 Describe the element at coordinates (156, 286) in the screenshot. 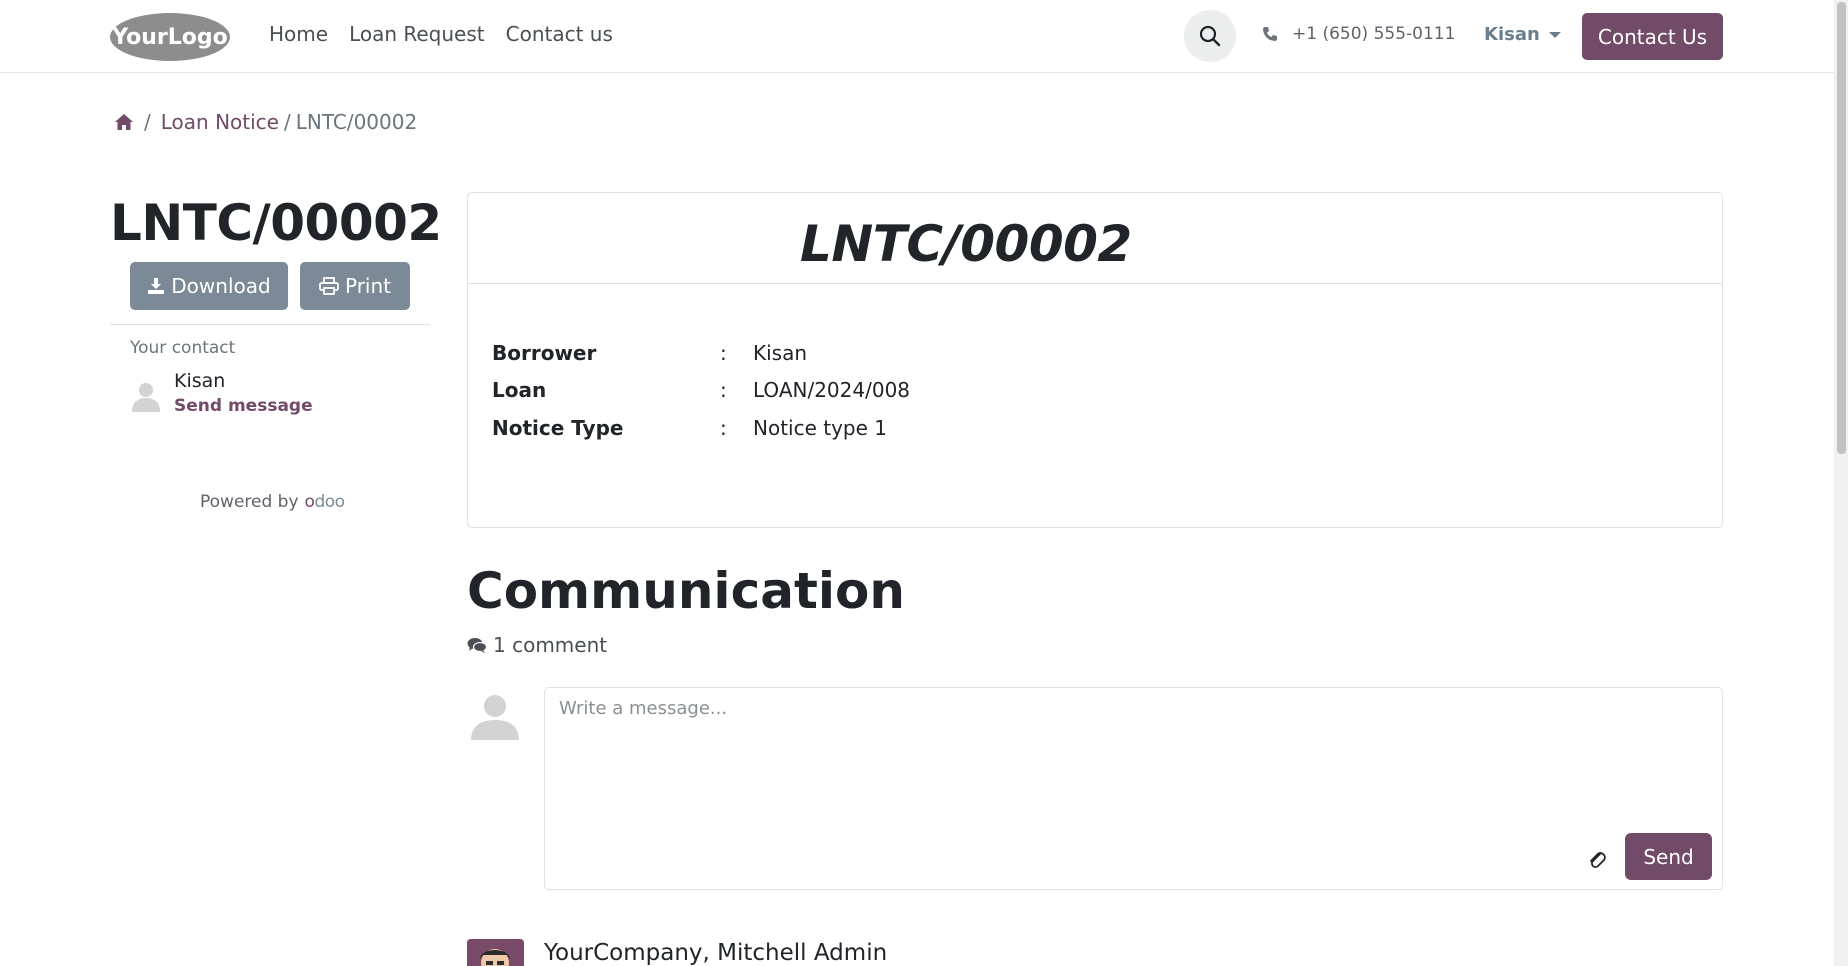

I see `download-icon` at that location.